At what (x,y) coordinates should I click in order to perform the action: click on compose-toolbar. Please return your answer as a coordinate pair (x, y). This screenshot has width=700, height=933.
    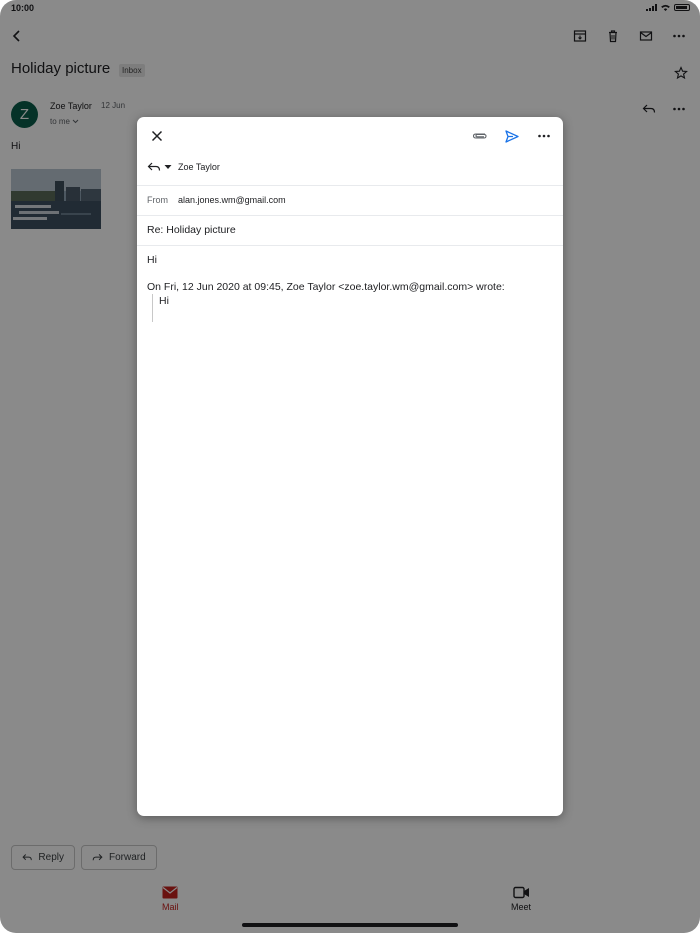
    Looking at the image, I should click on (512, 136).